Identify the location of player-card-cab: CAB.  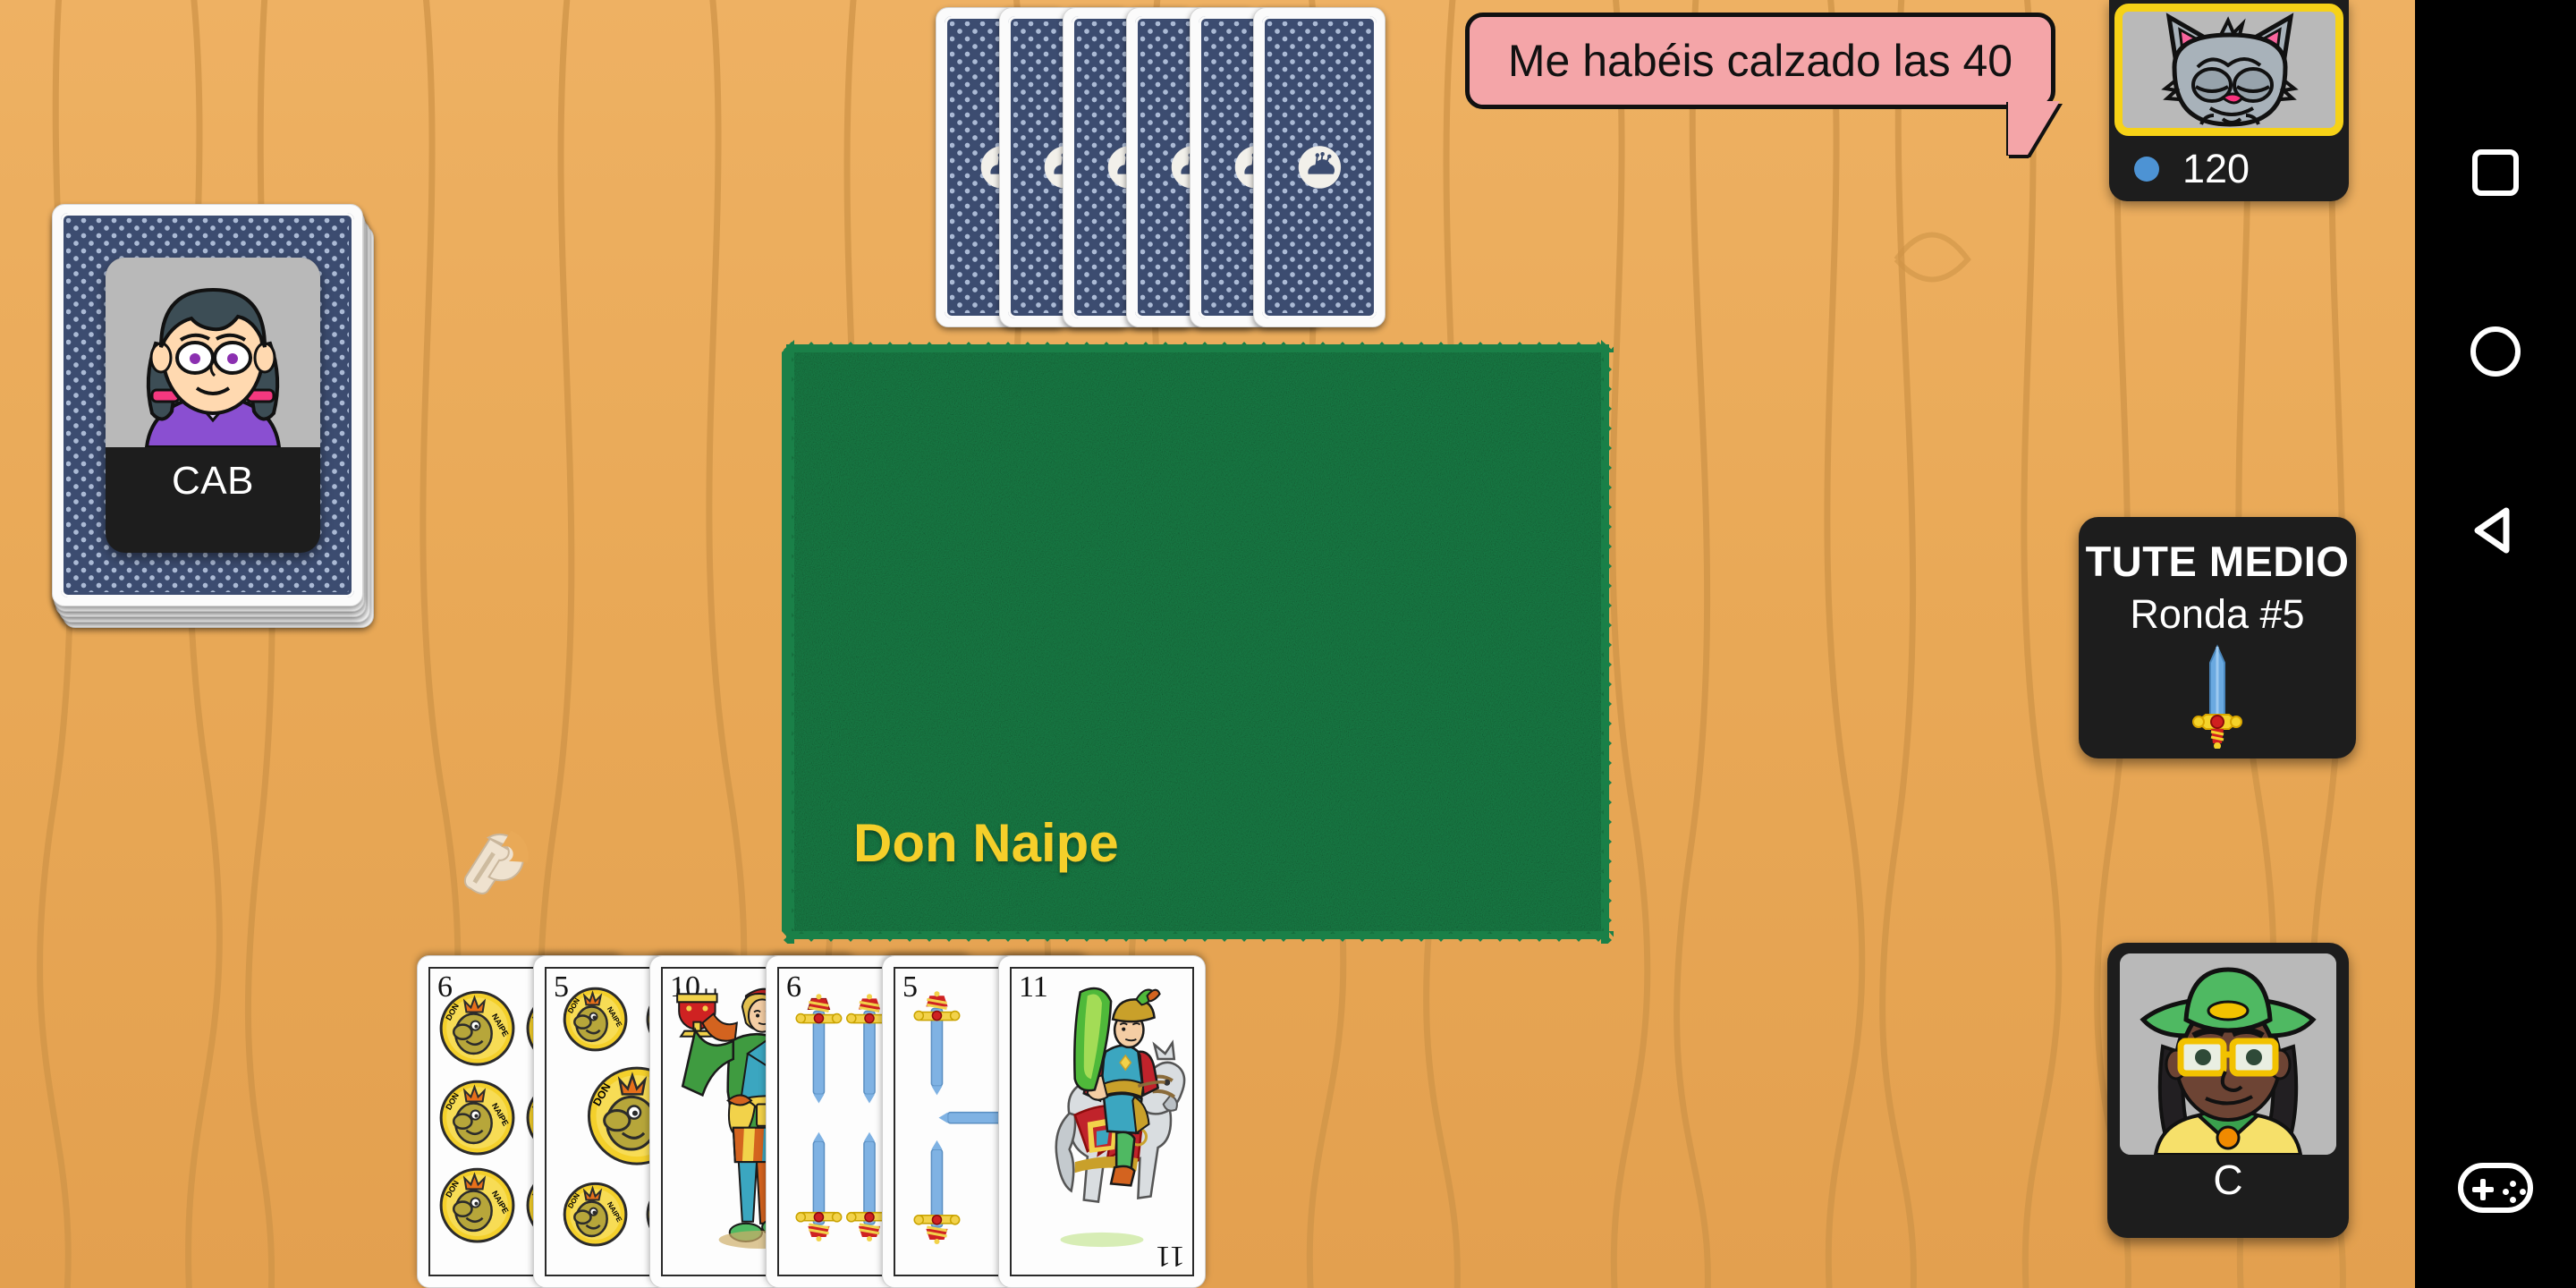
(213, 405).